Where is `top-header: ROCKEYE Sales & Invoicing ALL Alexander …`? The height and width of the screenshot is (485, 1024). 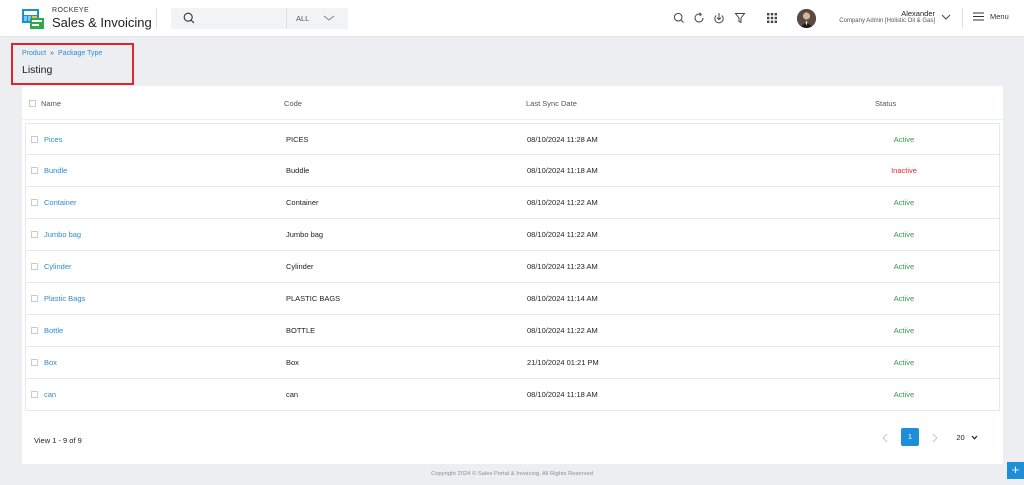
top-header: ROCKEYE Sales & Invoicing ALL Alexander … is located at coordinates (512, 18).